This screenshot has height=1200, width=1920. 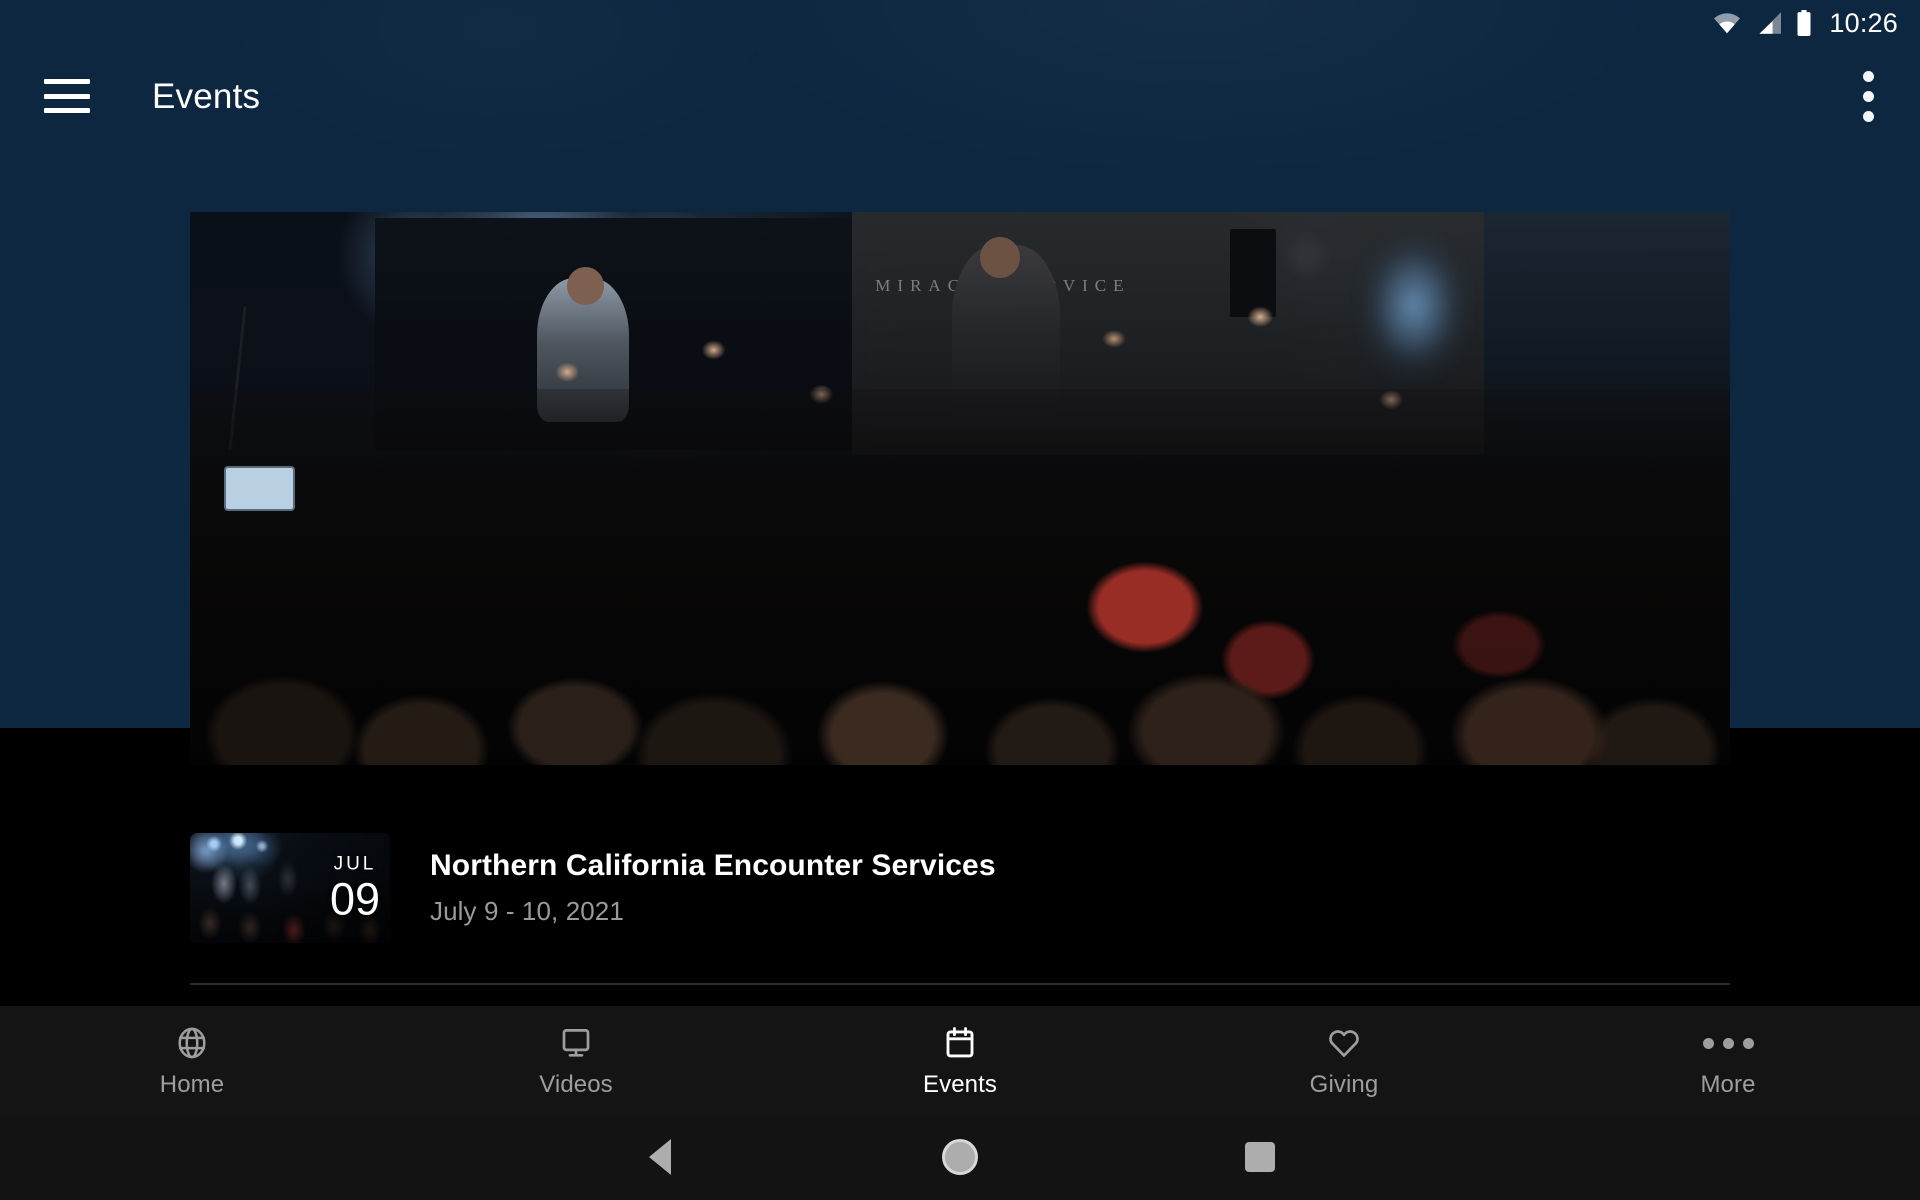 I want to click on back-button, so click(x=660, y=1157).